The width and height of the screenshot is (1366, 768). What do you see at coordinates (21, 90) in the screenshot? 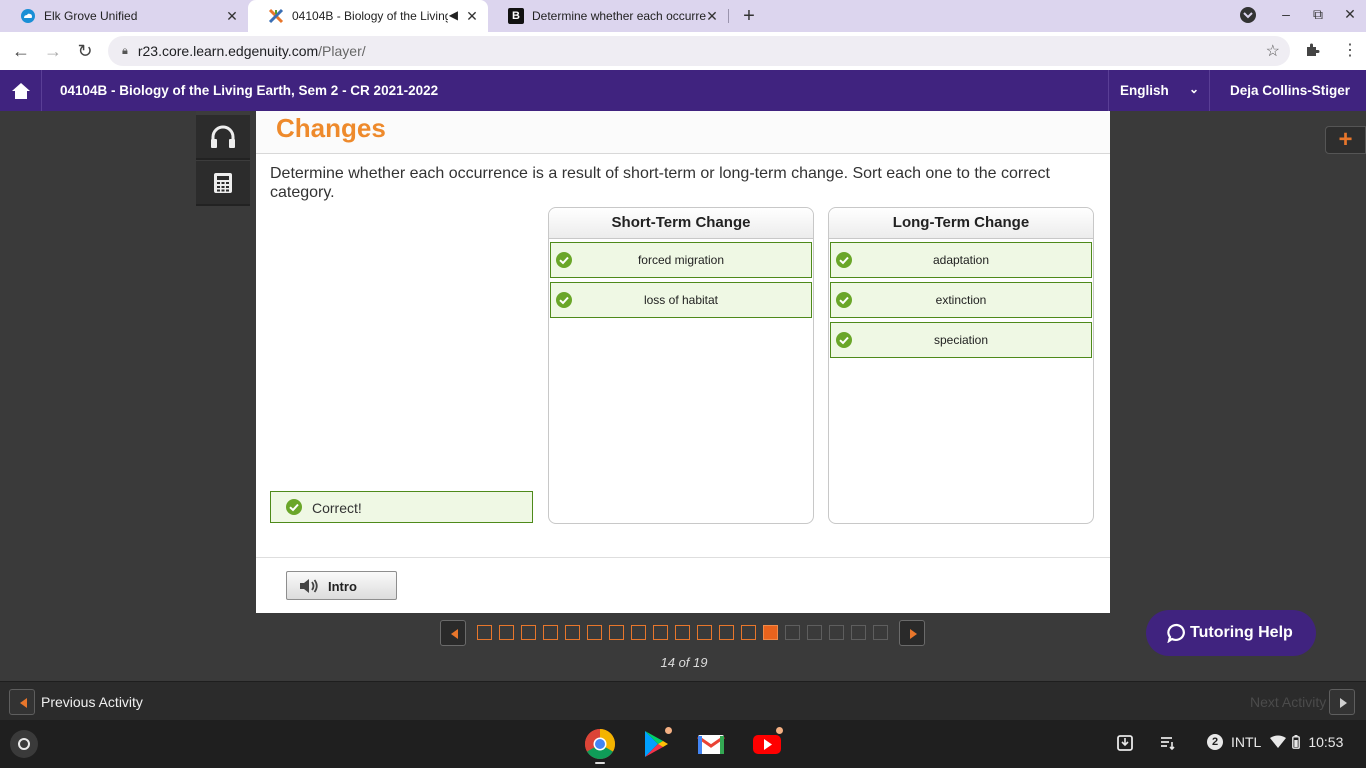
I see `home-icon` at bounding box center [21, 90].